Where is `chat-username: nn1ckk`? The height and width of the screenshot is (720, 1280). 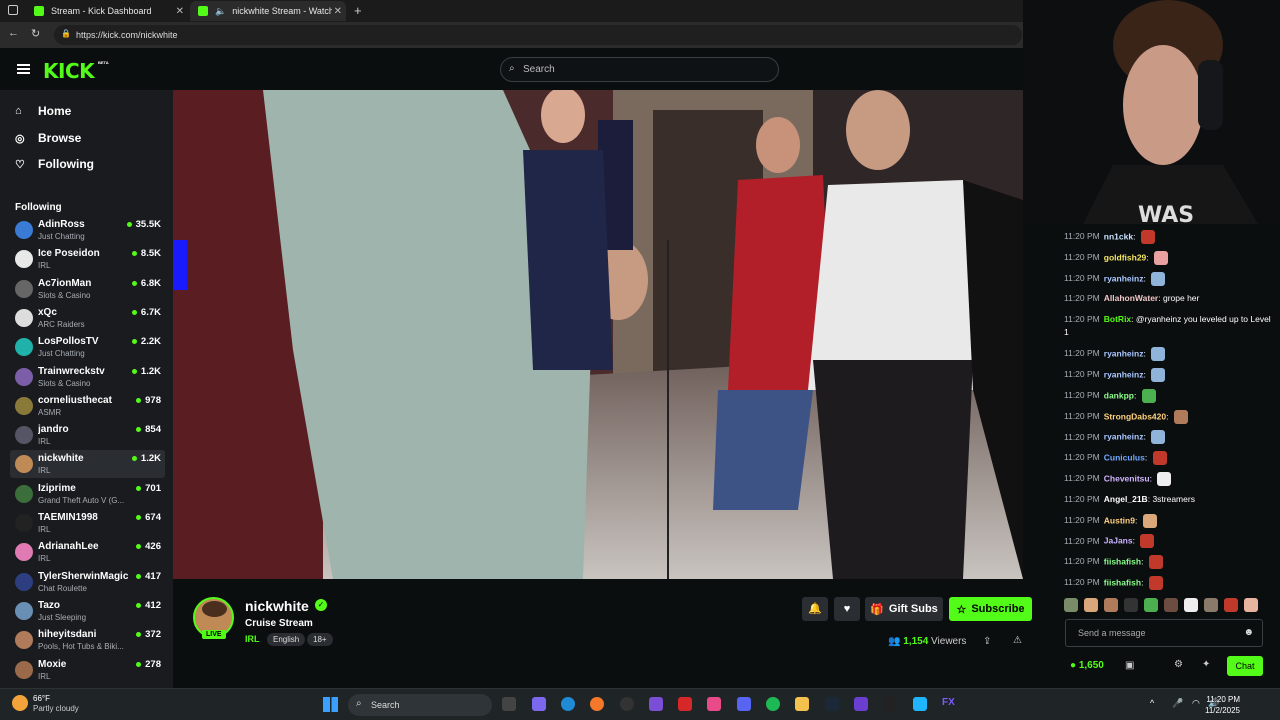
chat-username: nn1ckk is located at coordinates (1118, 236).